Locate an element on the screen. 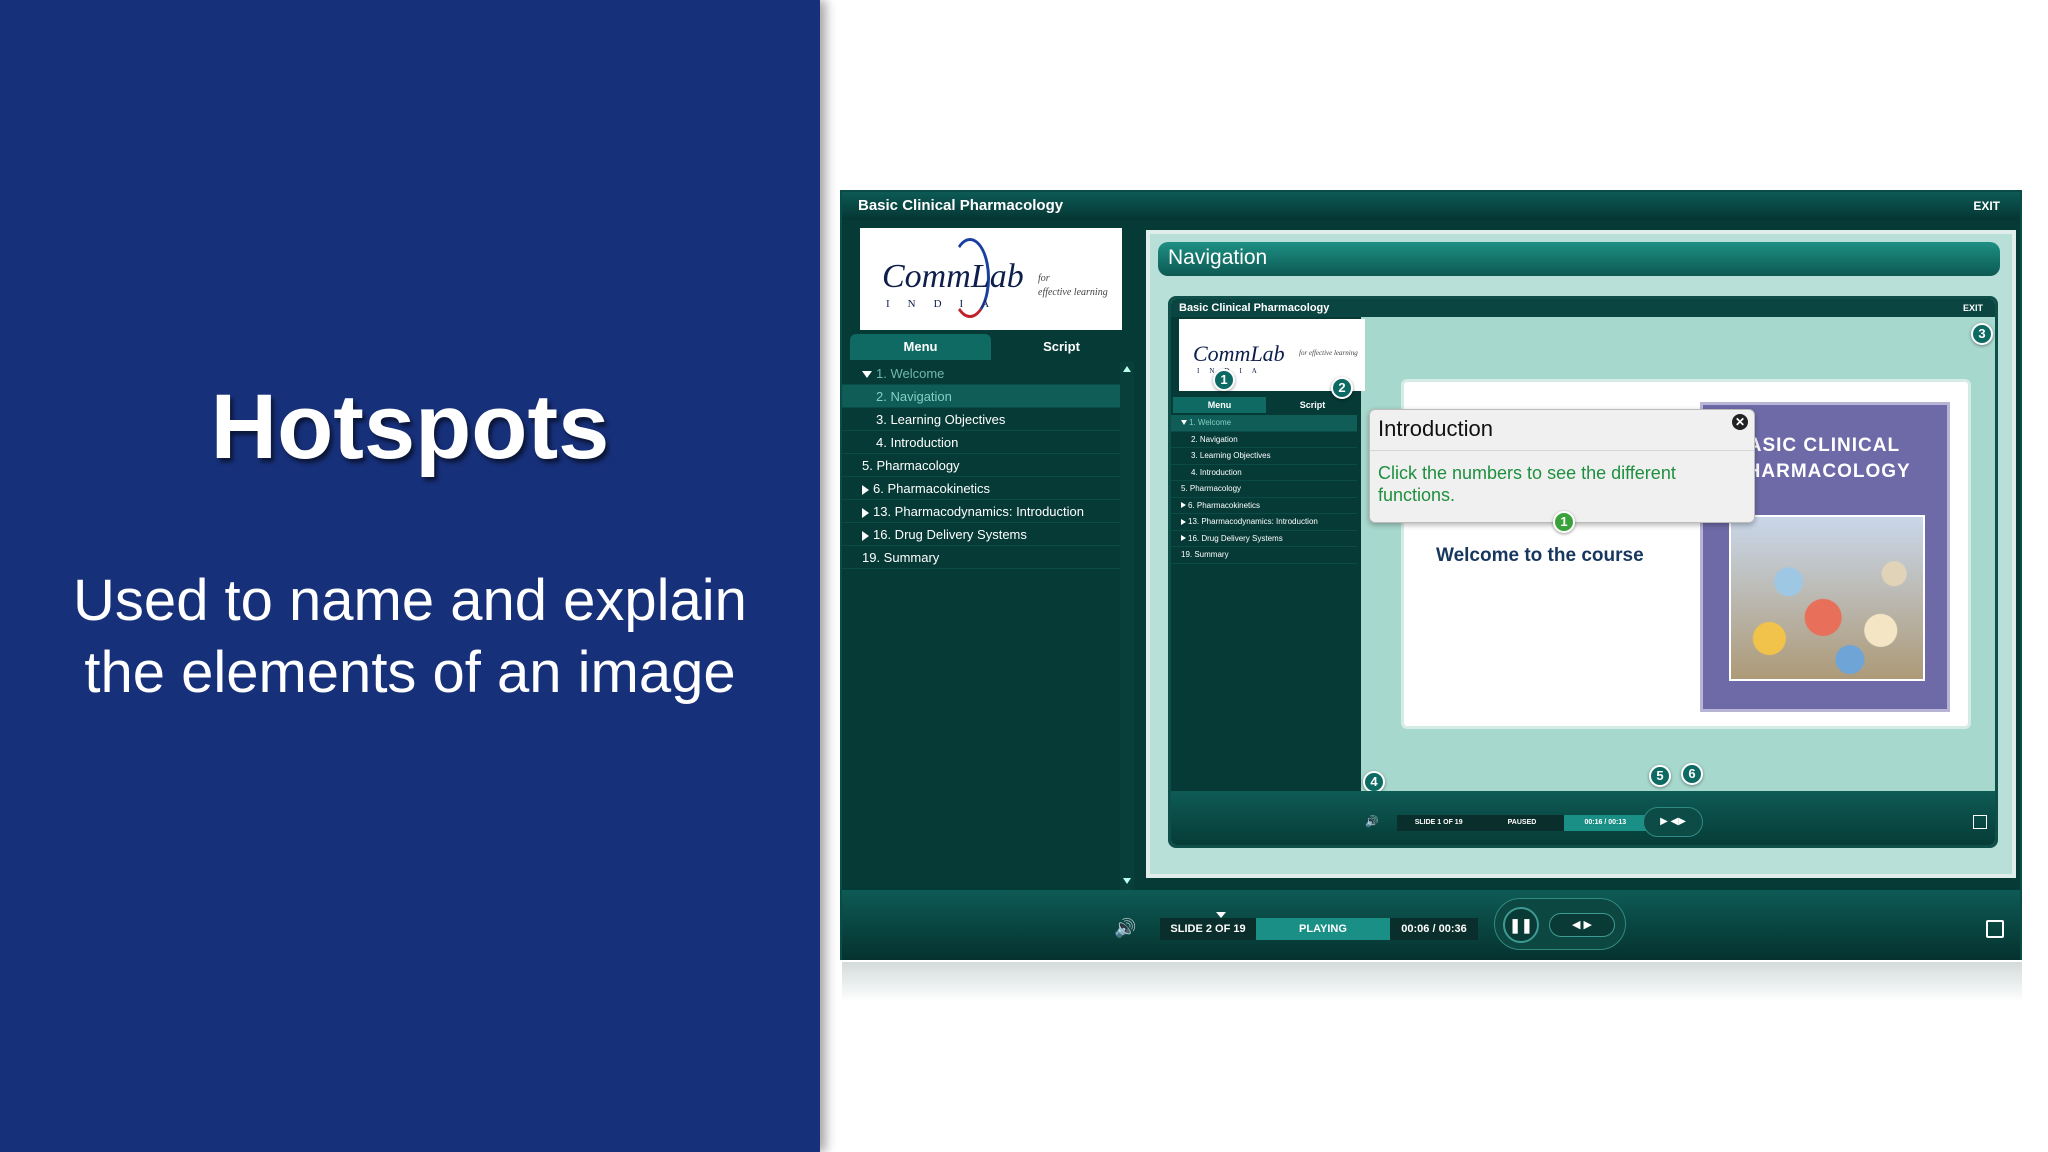 Image resolution: width=2048 pixels, height=1152 pixels. sidebar-menu-item: 3. Learning Objectives is located at coordinates (981, 419).